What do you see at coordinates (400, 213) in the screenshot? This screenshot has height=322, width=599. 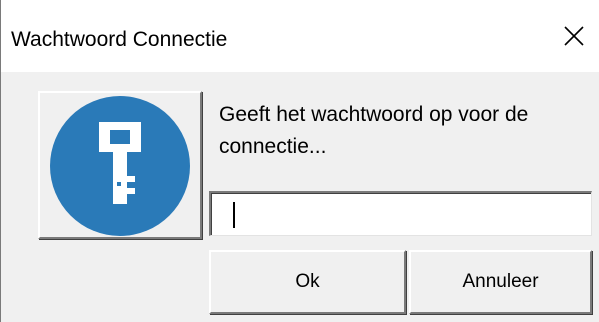 I see `password-input` at bounding box center [400, 213].